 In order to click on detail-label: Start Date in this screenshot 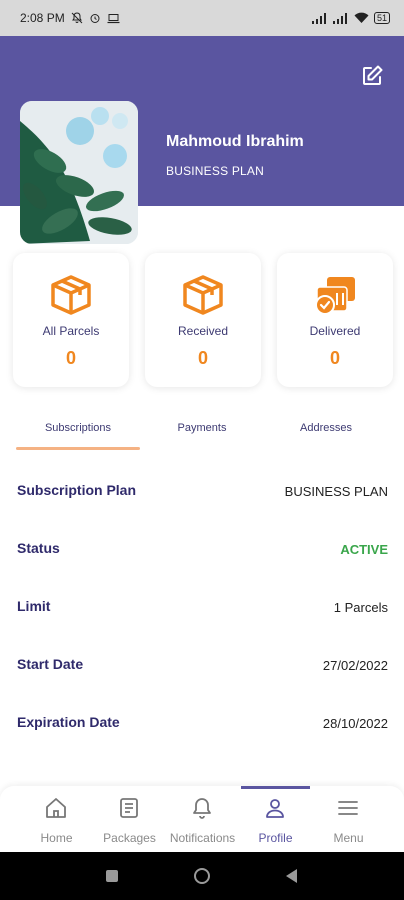, I will do `click(50, 664)`.